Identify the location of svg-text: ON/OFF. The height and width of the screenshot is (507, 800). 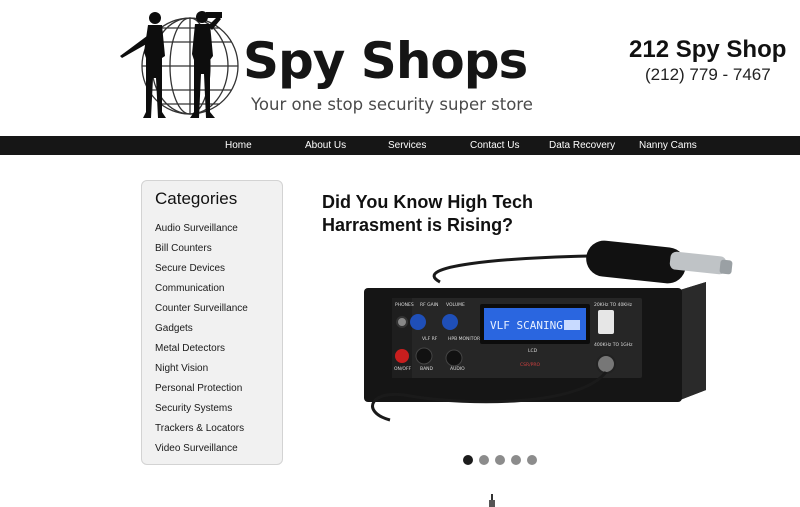
(403, 369).